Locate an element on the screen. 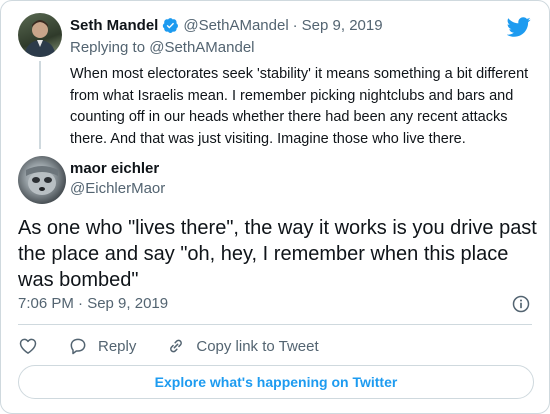 The width and height of the screenshot is (550, 414). explore-button: Explore what's happening on Twitter is located at coordinates (276, 382).